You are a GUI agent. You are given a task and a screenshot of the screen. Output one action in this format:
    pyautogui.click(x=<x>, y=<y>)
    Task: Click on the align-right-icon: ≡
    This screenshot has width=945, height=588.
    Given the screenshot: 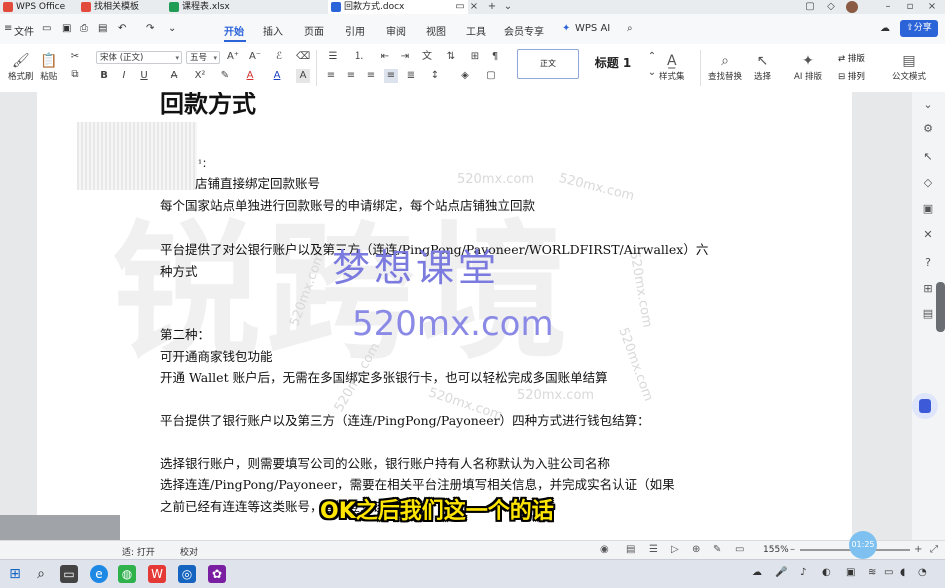 What is the action you would take?
    pyautogui.click(x=371, y=76)
    